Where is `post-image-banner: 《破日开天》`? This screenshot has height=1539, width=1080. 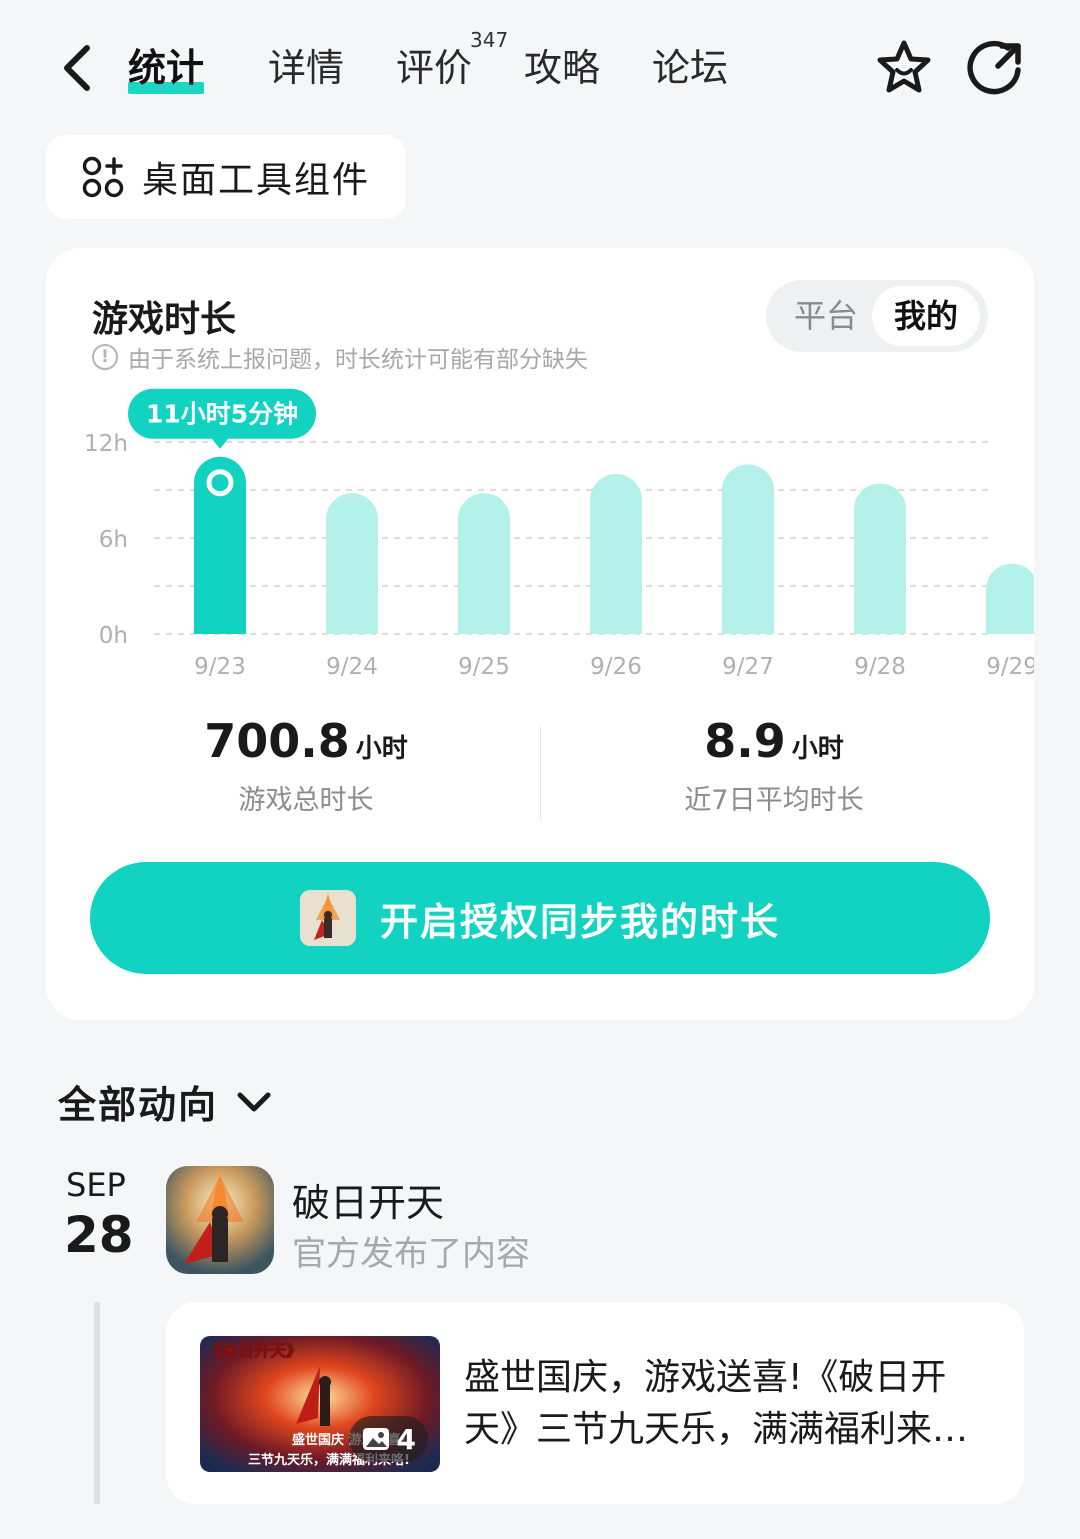
post-image-banner: 《破日开天》 is located at coordinates (254, 1350).